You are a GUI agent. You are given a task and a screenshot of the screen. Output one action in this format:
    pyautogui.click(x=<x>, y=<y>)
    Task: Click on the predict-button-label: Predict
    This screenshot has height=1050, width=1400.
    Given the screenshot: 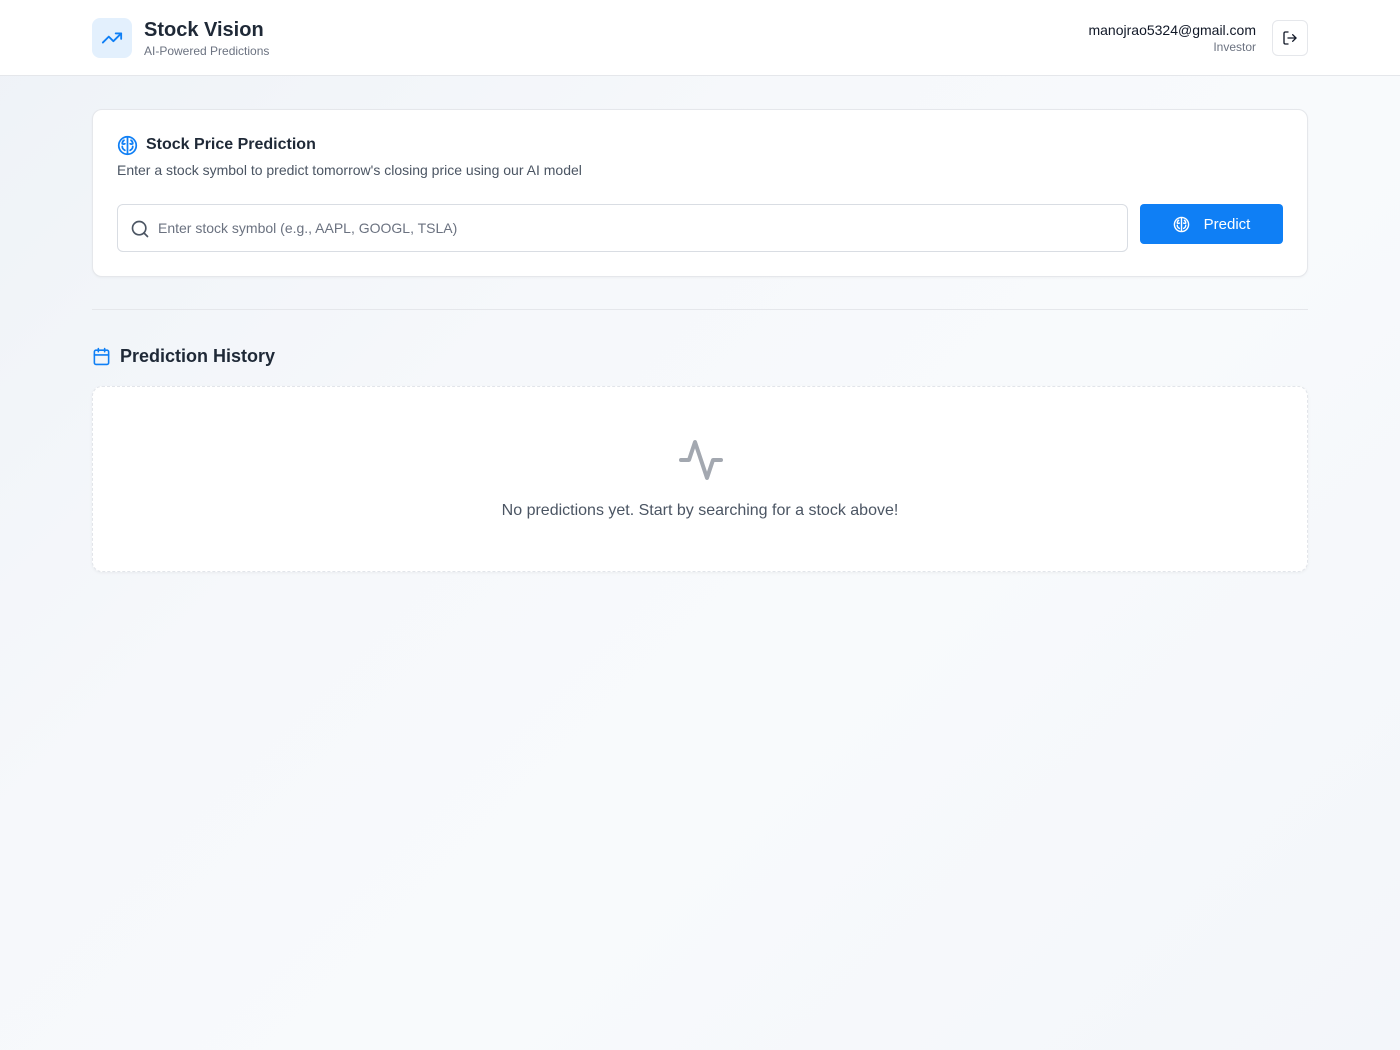 What is the action you would take?
    pyautogui.click(x=1227, y=224)
    